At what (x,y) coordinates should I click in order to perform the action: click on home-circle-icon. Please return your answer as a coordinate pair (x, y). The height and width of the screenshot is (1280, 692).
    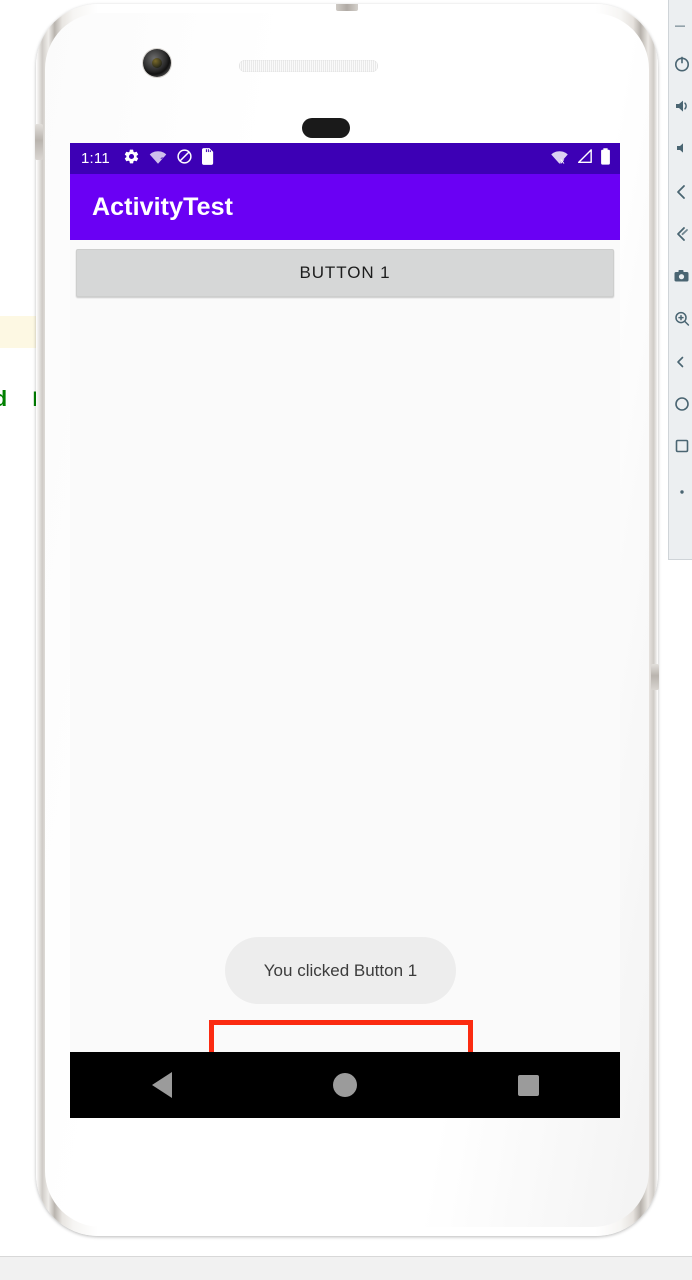
    Looking at the image, I should click on (344, 1085).